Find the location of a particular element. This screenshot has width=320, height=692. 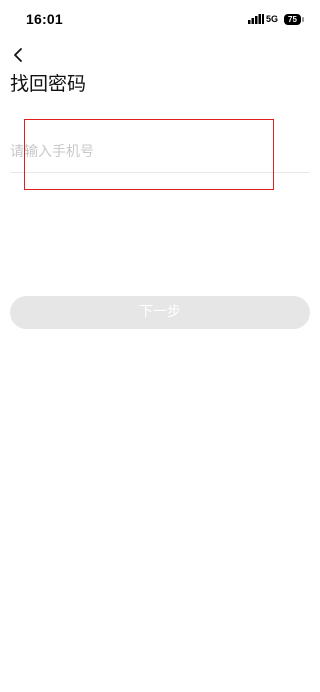

battery-level: 75 is located at coordinates (292, 19).